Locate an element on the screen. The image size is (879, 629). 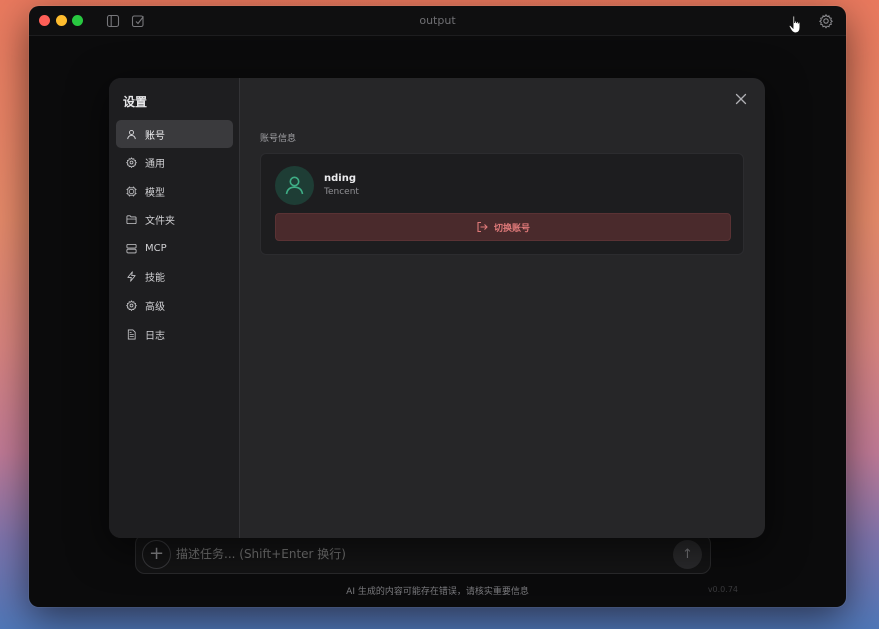
server-icon is located at coordinates (131, 248).